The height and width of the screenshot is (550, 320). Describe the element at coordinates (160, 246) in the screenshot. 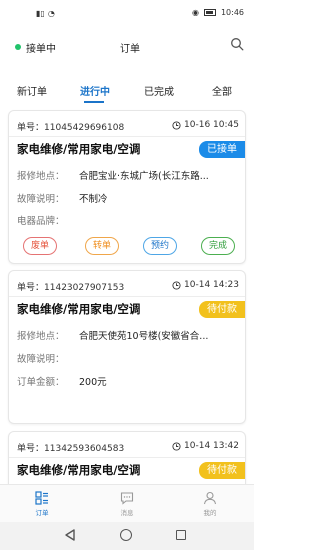

I see `schedule-button: 预约` at that location.